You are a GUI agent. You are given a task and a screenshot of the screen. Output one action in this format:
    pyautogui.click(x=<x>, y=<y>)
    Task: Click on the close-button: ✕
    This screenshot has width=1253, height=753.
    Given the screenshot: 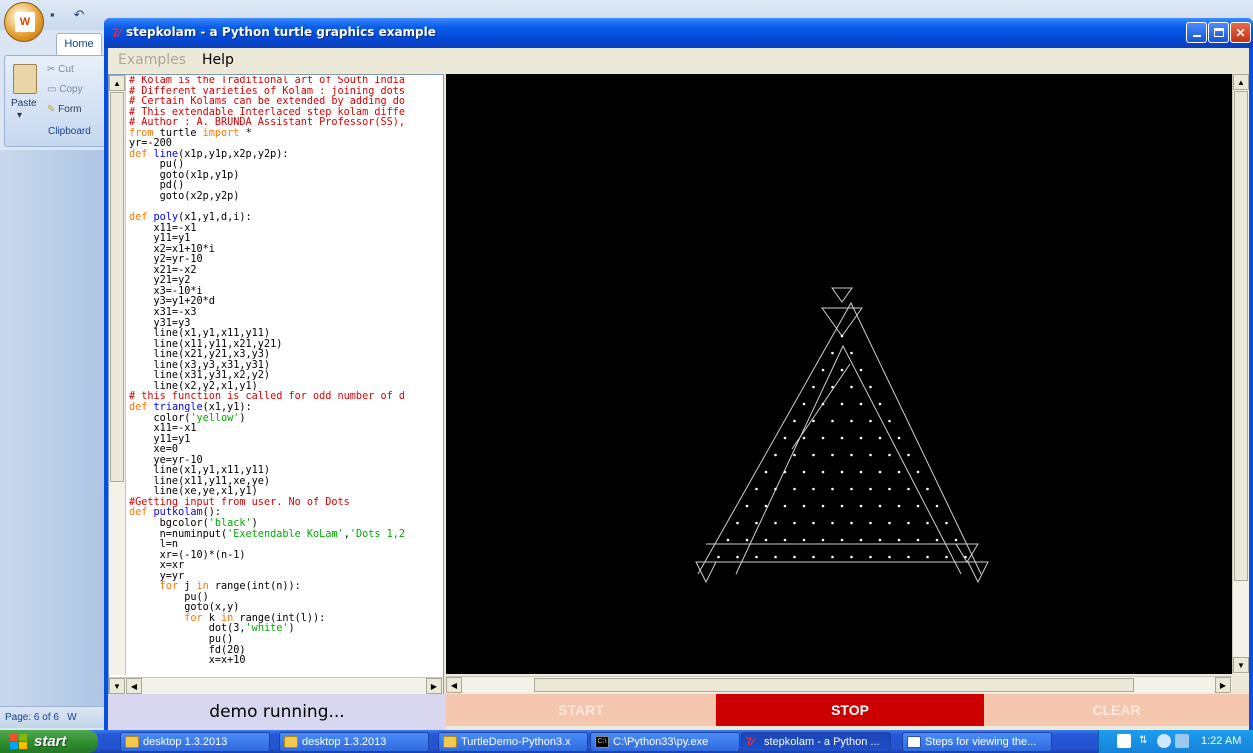 What is the action you would take?
    pyautogui.click(x=1240, y=32)
    